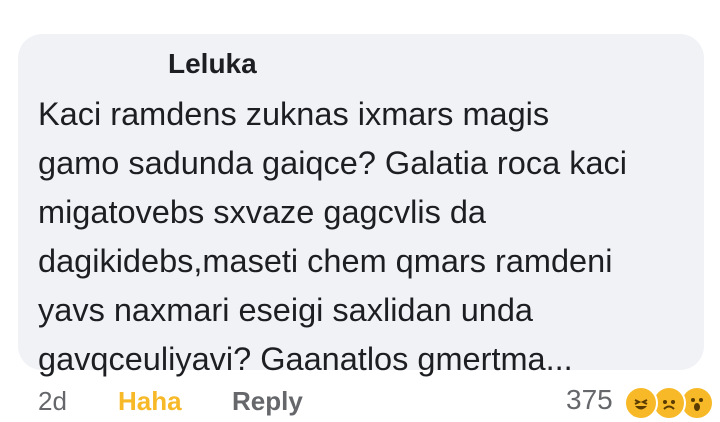 The height and width of the screenshot is (422, 720). I want to click on reaction-button: Haha, so click(150, 401).